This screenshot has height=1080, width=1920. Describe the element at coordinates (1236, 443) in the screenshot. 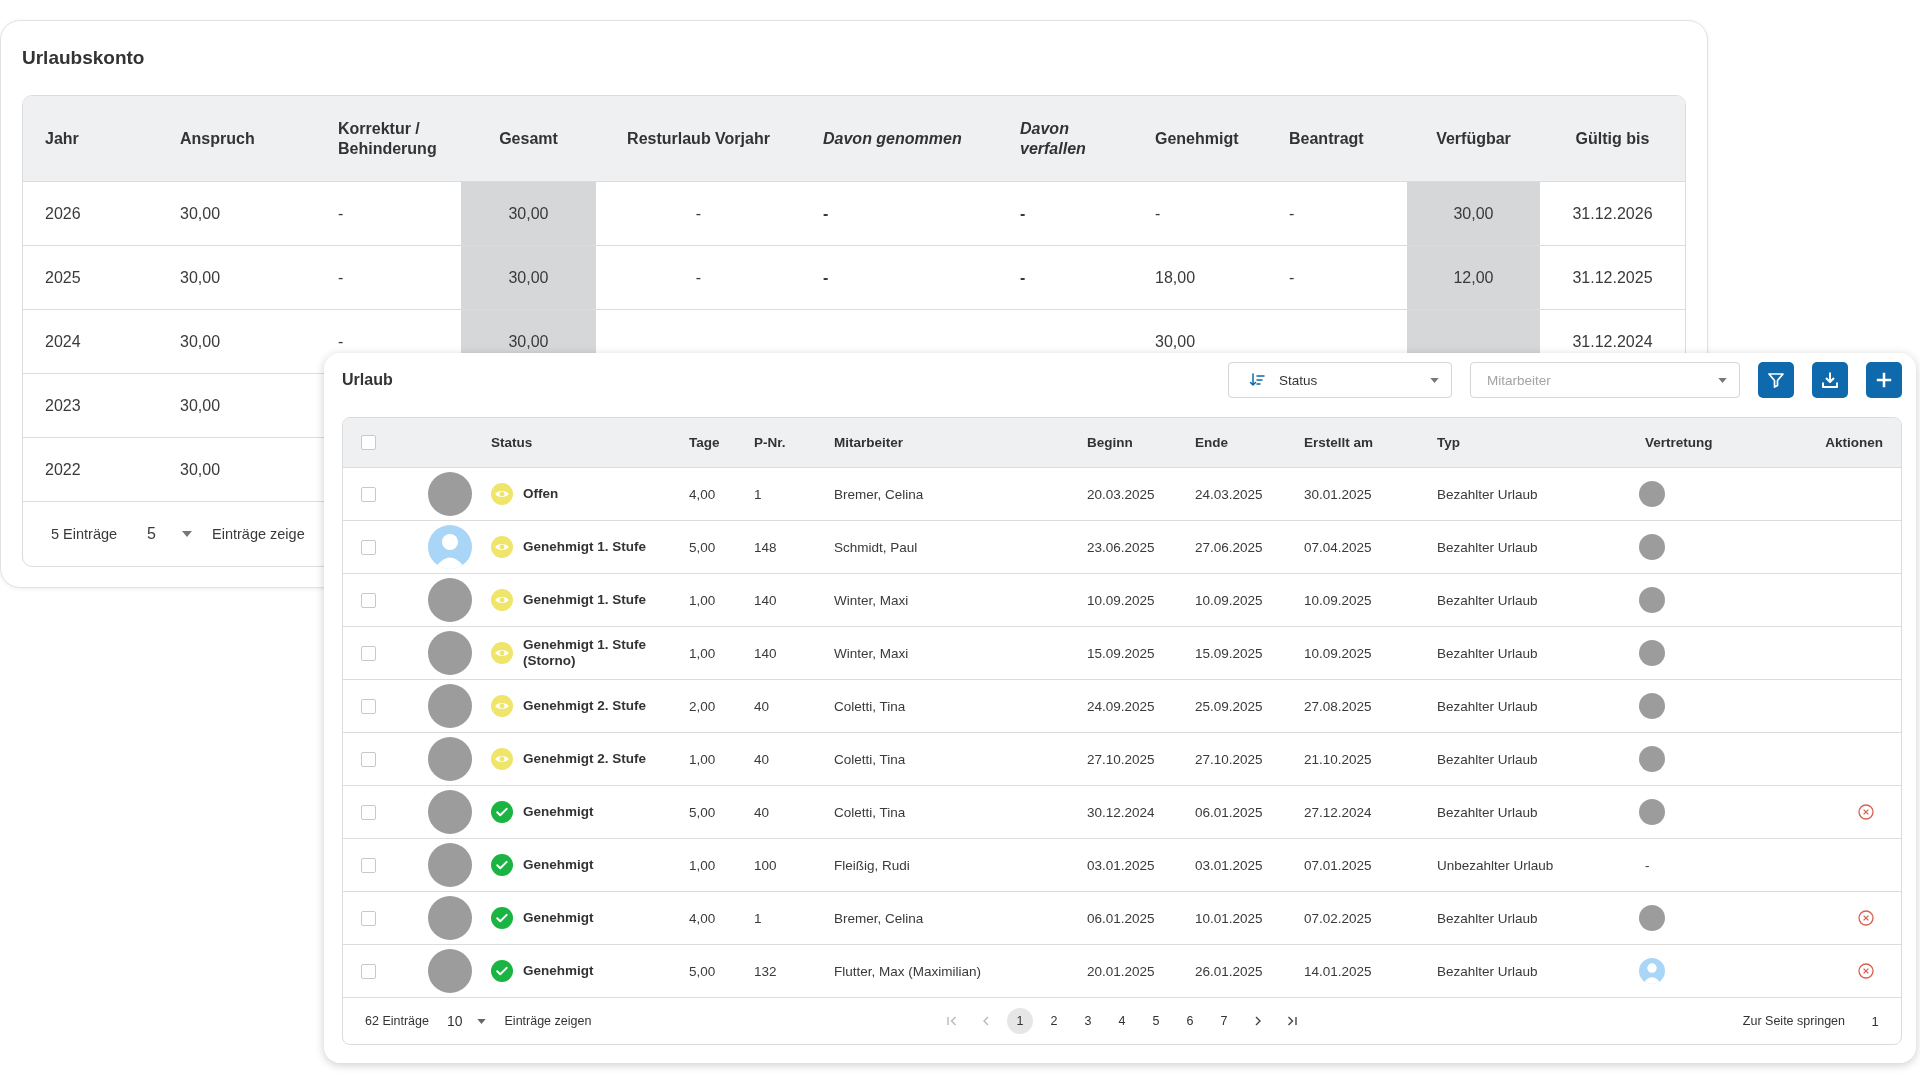

I see `column-header: Ende` at that location.